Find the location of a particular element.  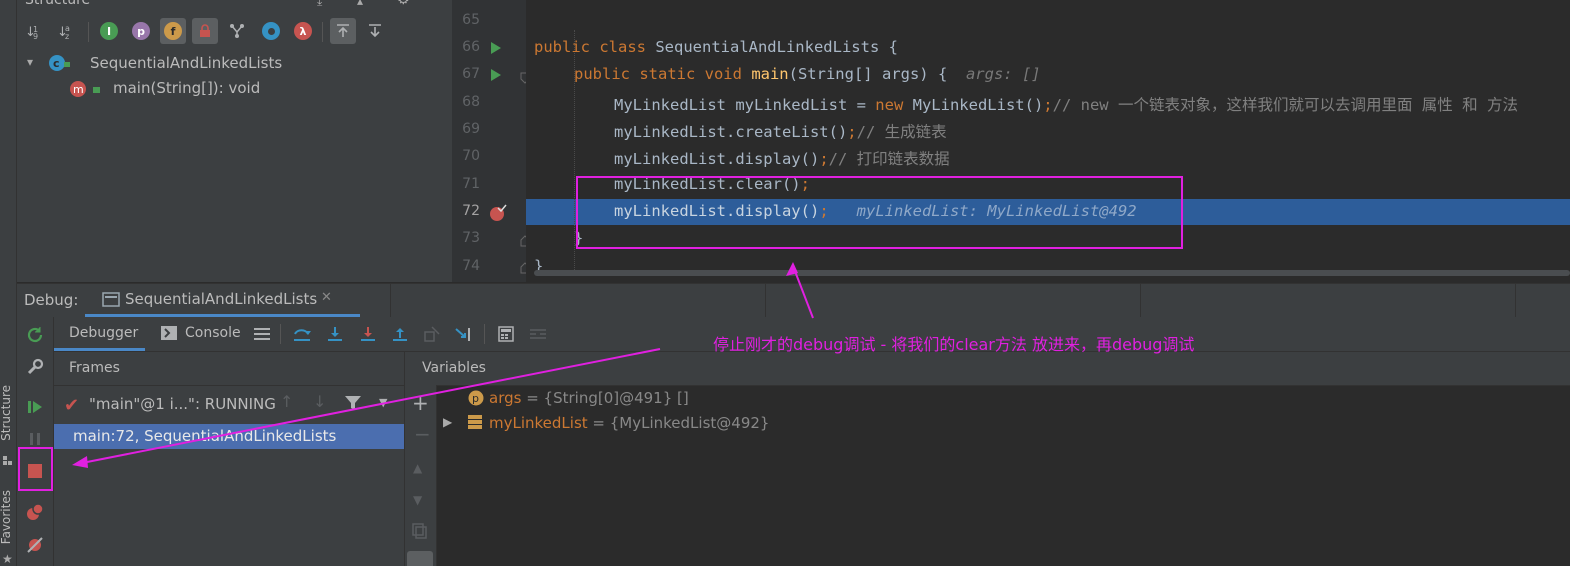

line-number: 69 is located at coordinates (471, 129).